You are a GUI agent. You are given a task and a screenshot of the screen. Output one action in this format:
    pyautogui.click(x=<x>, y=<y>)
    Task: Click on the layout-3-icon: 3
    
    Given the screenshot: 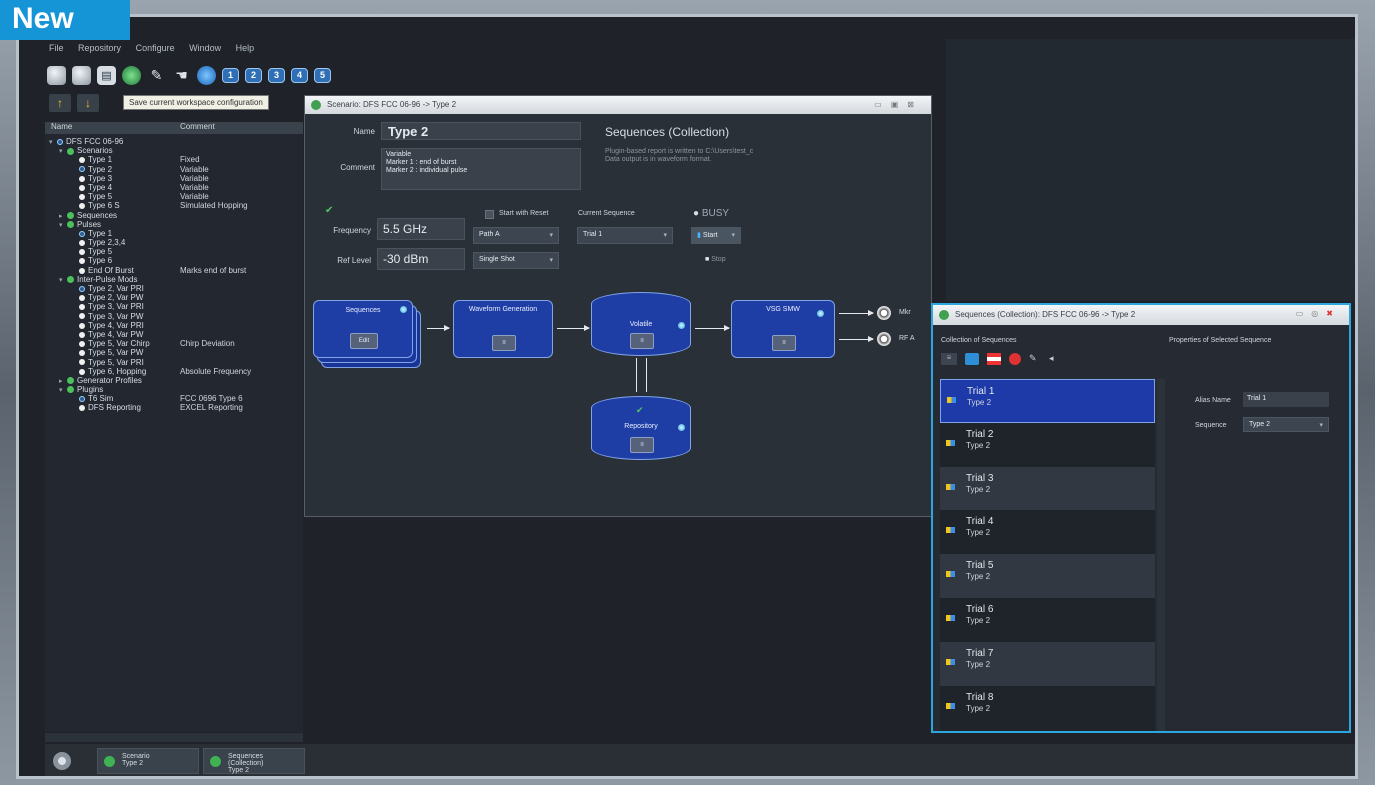 What is the action you would take?
    pyautogui.click(x=276, y=75)
    